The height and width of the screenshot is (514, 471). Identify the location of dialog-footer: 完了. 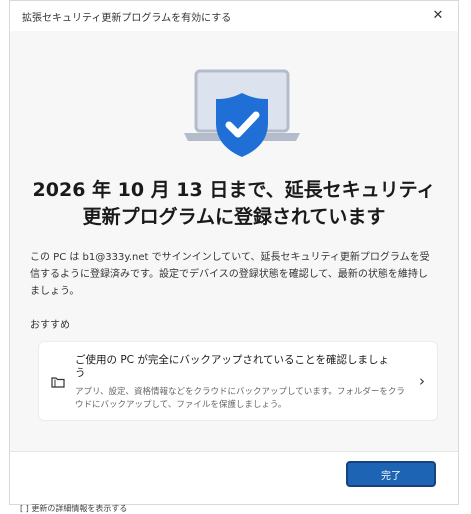
(234, 477).